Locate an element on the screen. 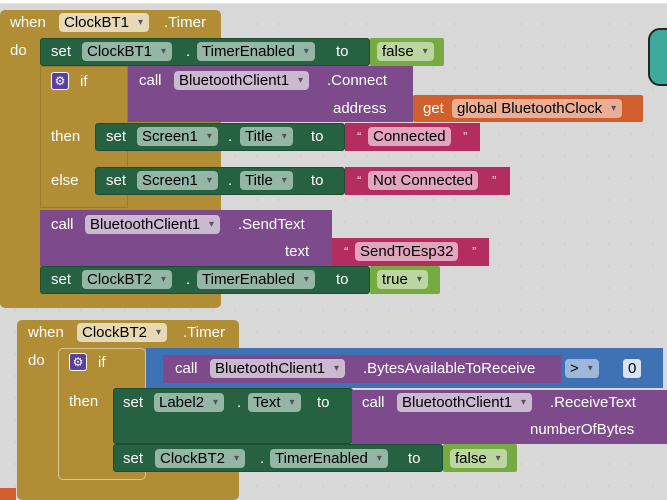 This screenshot has height=500, width=667. partial-variable-block is located at coordinates (8, 494).